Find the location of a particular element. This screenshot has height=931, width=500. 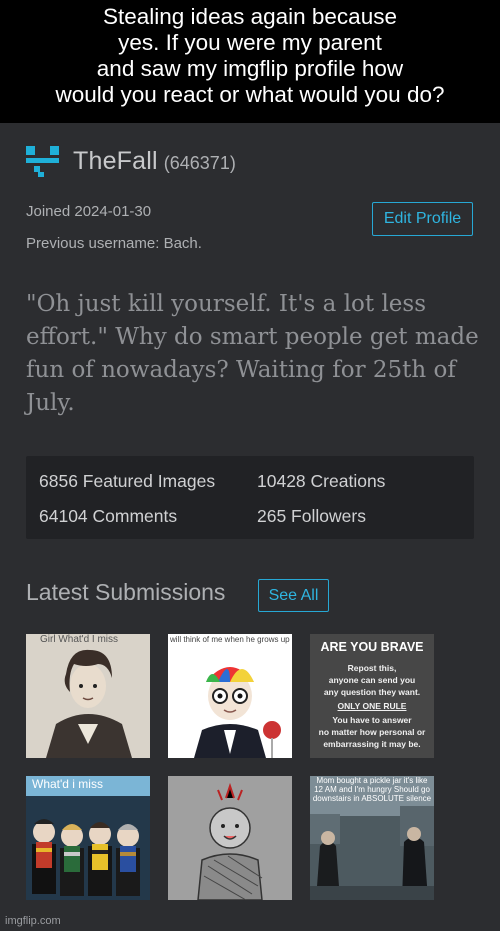

thumbnail-line: any question they want. is located at coordinates (372, 692).